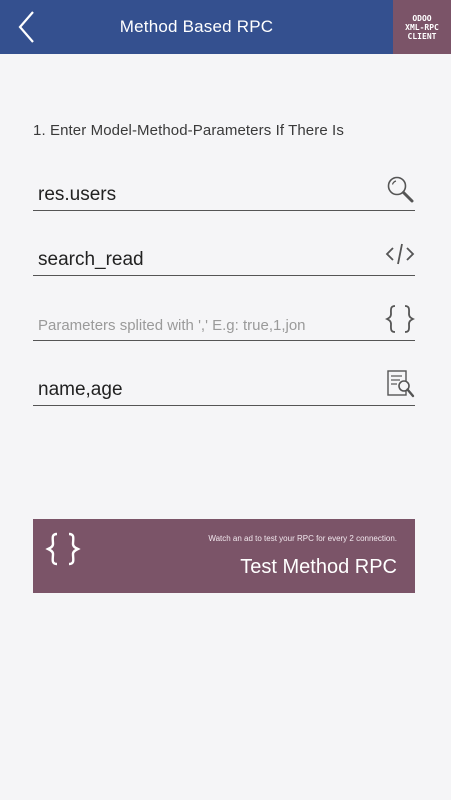  I want to click on fields-field, so click(224, 387).